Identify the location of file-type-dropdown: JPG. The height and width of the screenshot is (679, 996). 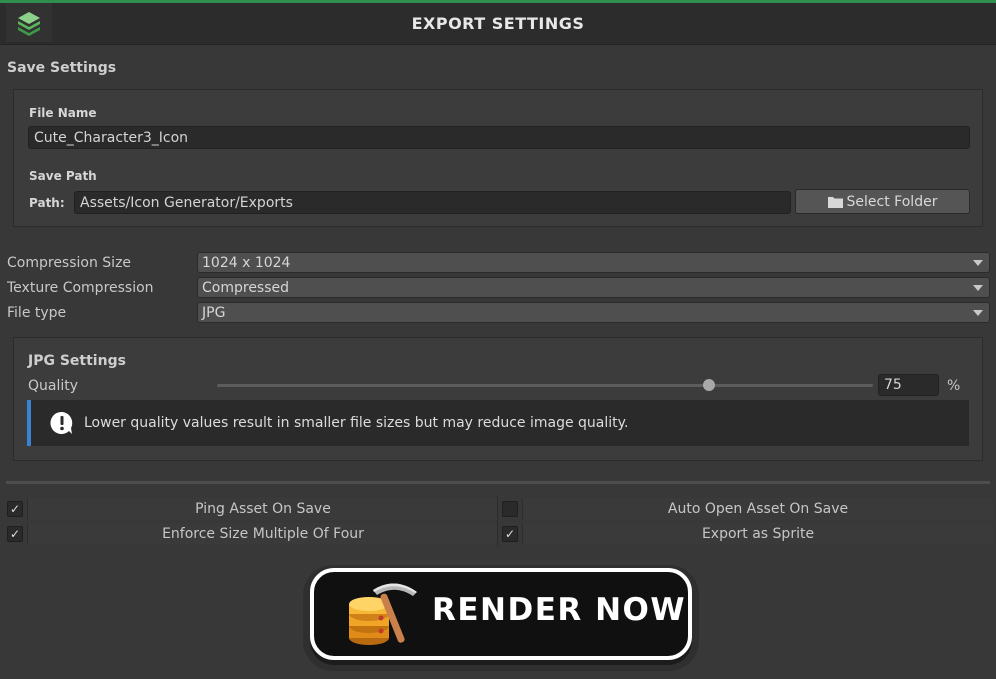
(593, 312).